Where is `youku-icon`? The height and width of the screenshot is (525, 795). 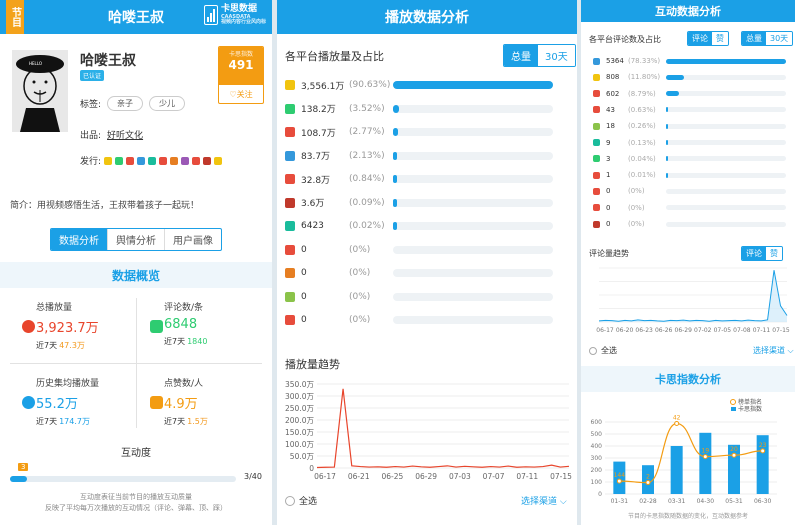
youku-icon is located at coordinates (290, 85).